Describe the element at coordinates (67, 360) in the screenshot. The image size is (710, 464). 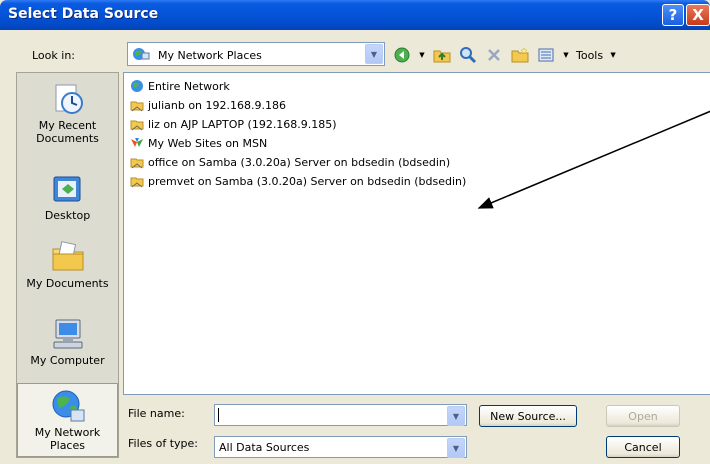
I see `place-label: My Computer` at that location.